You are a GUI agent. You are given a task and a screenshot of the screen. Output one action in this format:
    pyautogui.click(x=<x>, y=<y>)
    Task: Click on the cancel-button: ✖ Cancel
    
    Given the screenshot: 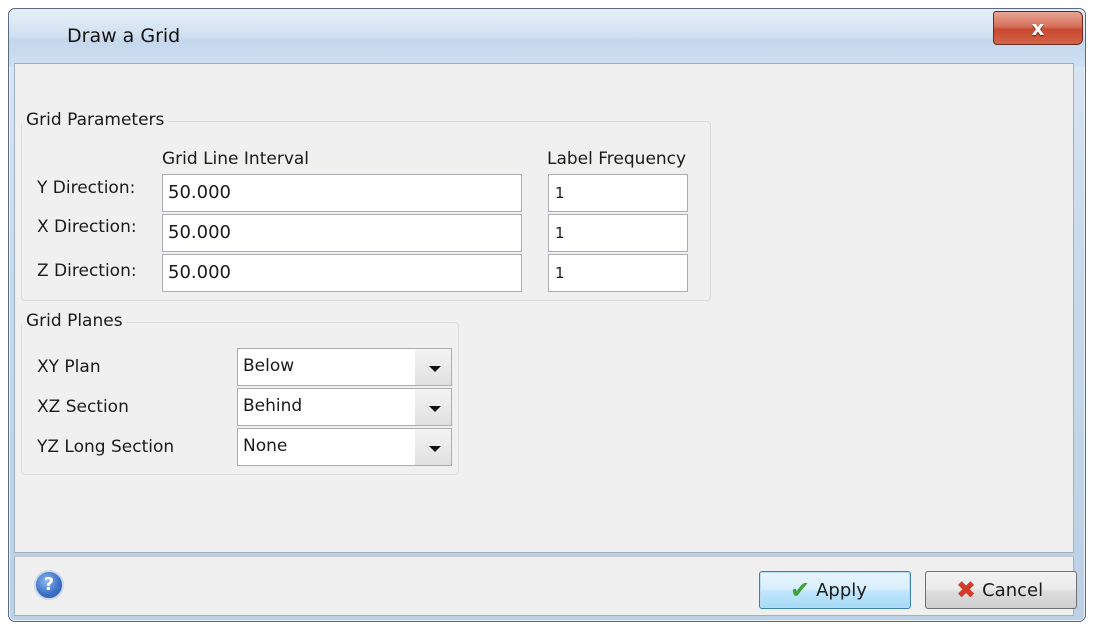 What is the action you would take?
    pyautogui.click(x=1001, y=590)
    